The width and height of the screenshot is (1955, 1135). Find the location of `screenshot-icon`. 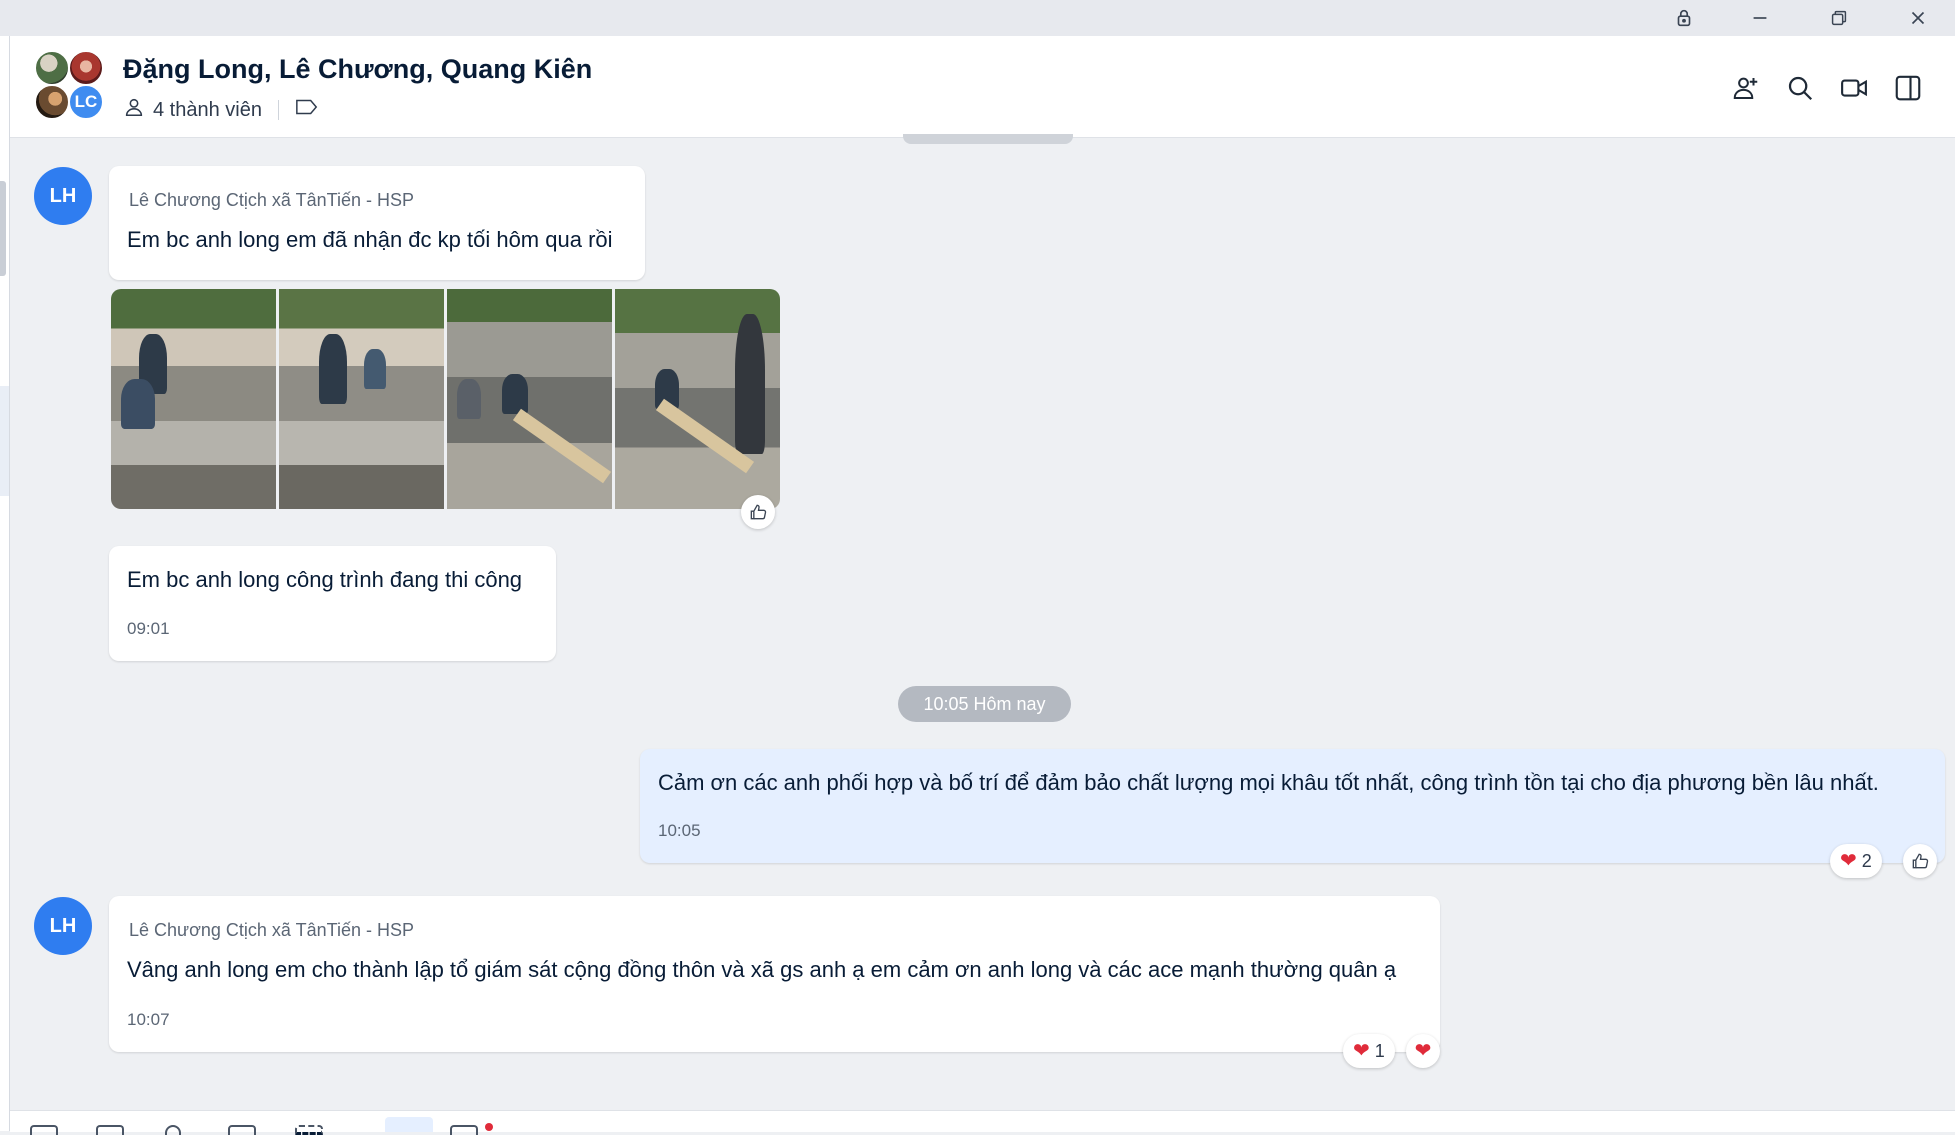

screenshot-icon is located at coordinates (309, 1130).